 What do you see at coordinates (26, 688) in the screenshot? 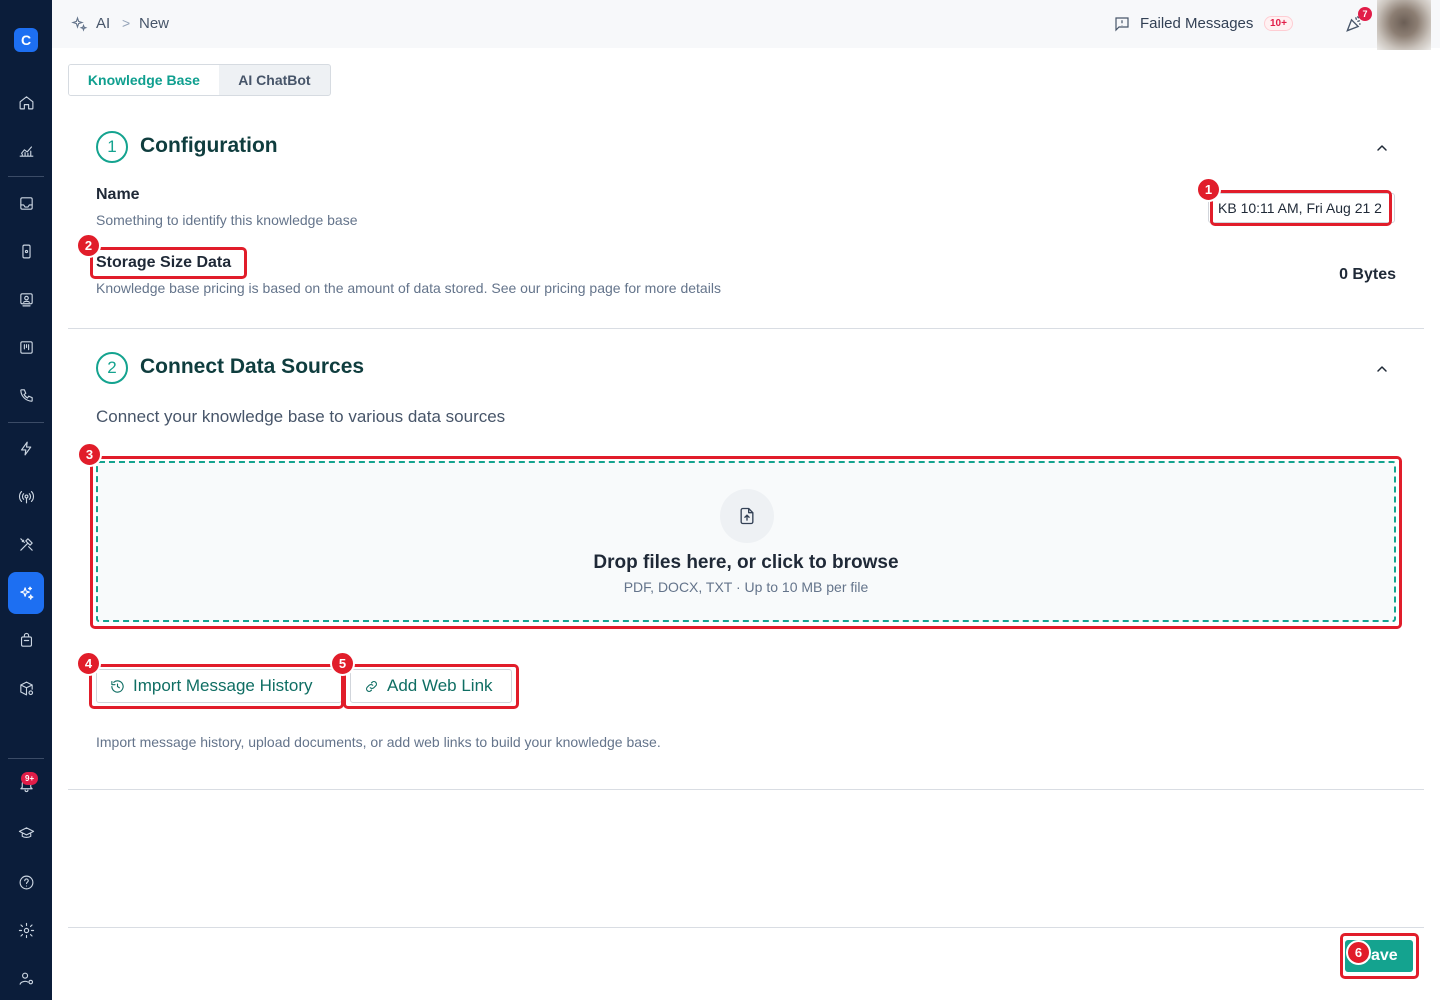
I see `package-settings-icon` at bounding box center [26, 688].